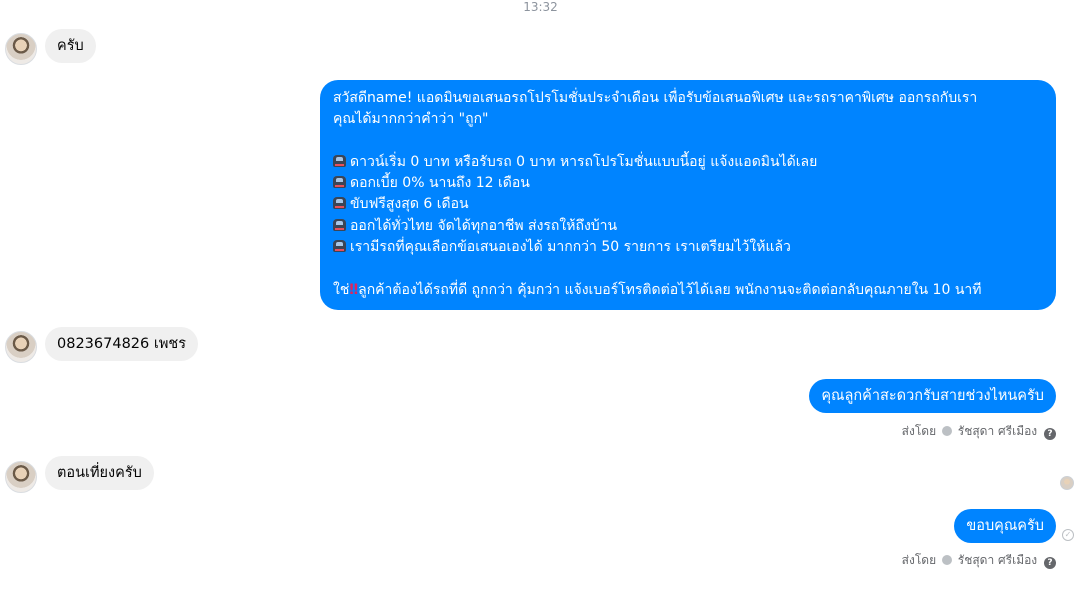 This screenshot has height=592, width=1081. I want to click on promo-bullet: ขับฟรีสูงสุด 6 เดือน, so click(409, 204).